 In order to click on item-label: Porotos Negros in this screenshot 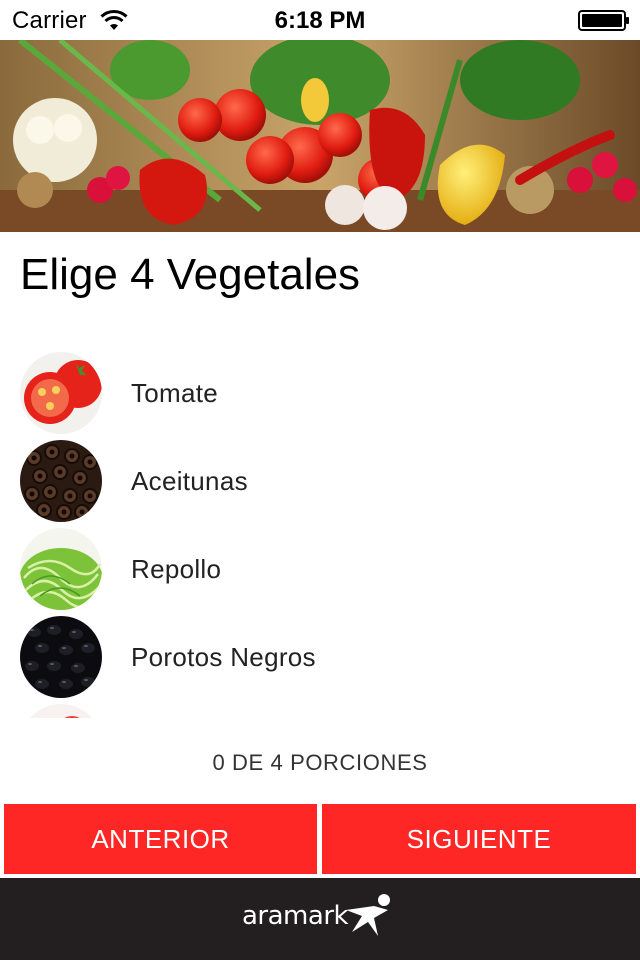, I will do `click(223, 657)`.